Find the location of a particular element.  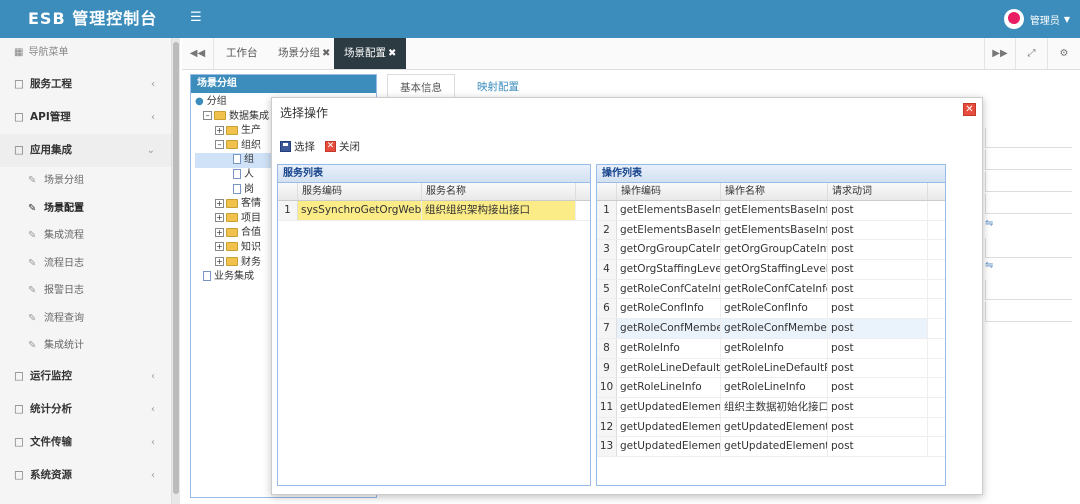

table-row: 1 sysSynchroGetOrgWebSe 组织组织架构接出接口 is located at coordinates (434, 211).